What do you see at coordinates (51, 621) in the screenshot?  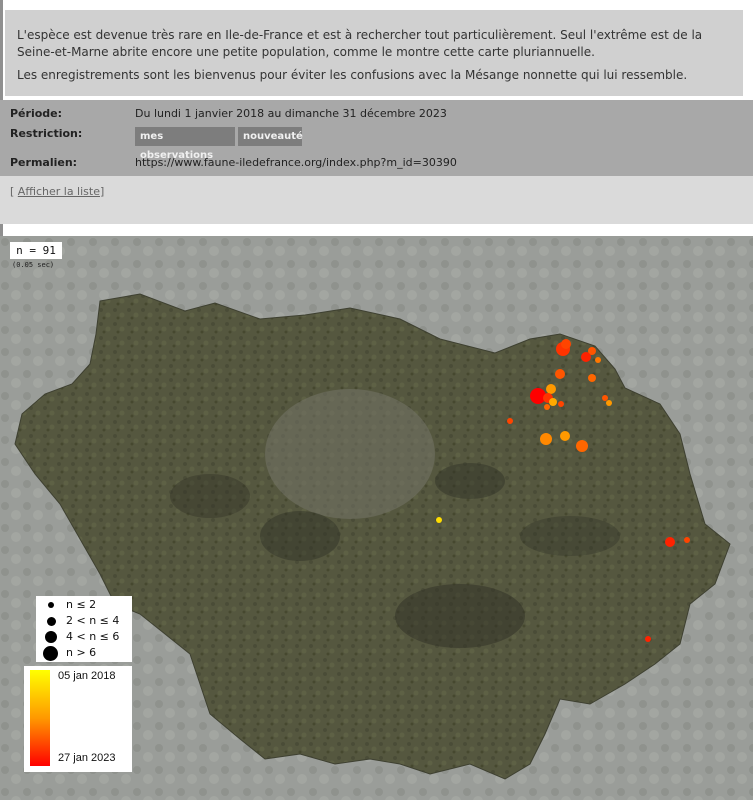 I see `medium-dot-icon` at bounding box center [51, 621].